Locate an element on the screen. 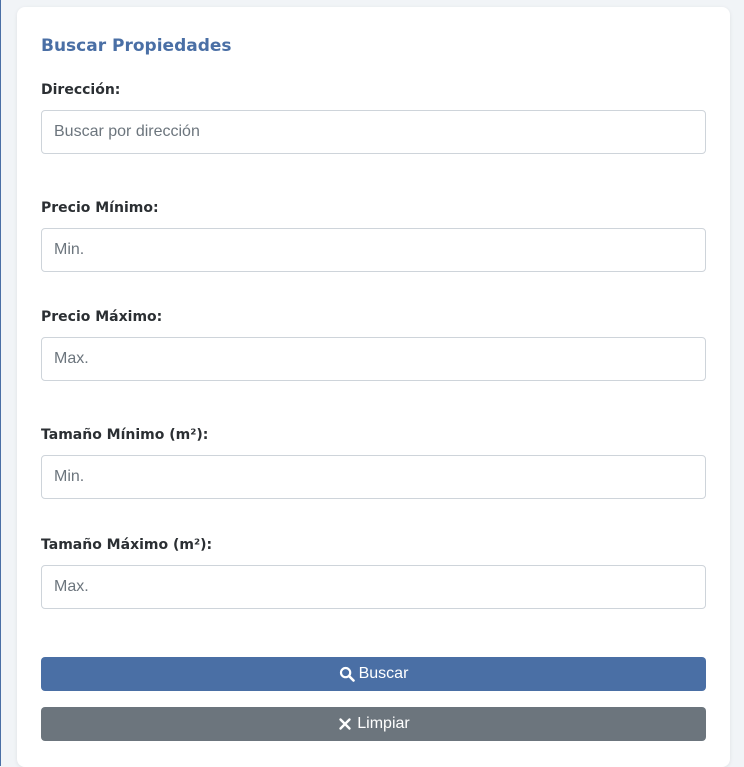 The width and height of the screenshot is (744, 767). min-price-label: Precio Mínimo: is located at coordinates (100, 208).